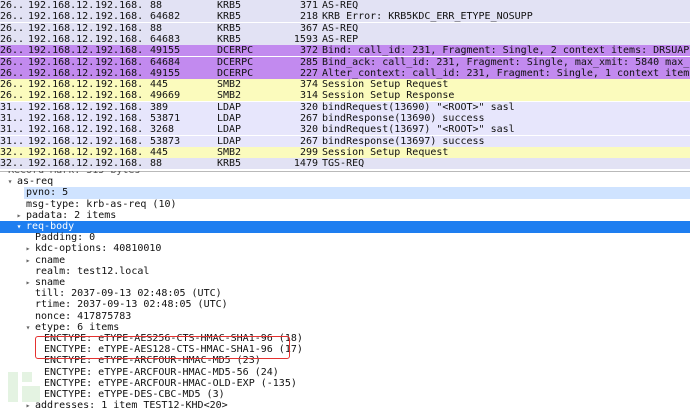  I want to click on packet-protocol: KRB5, so click(229, 28).